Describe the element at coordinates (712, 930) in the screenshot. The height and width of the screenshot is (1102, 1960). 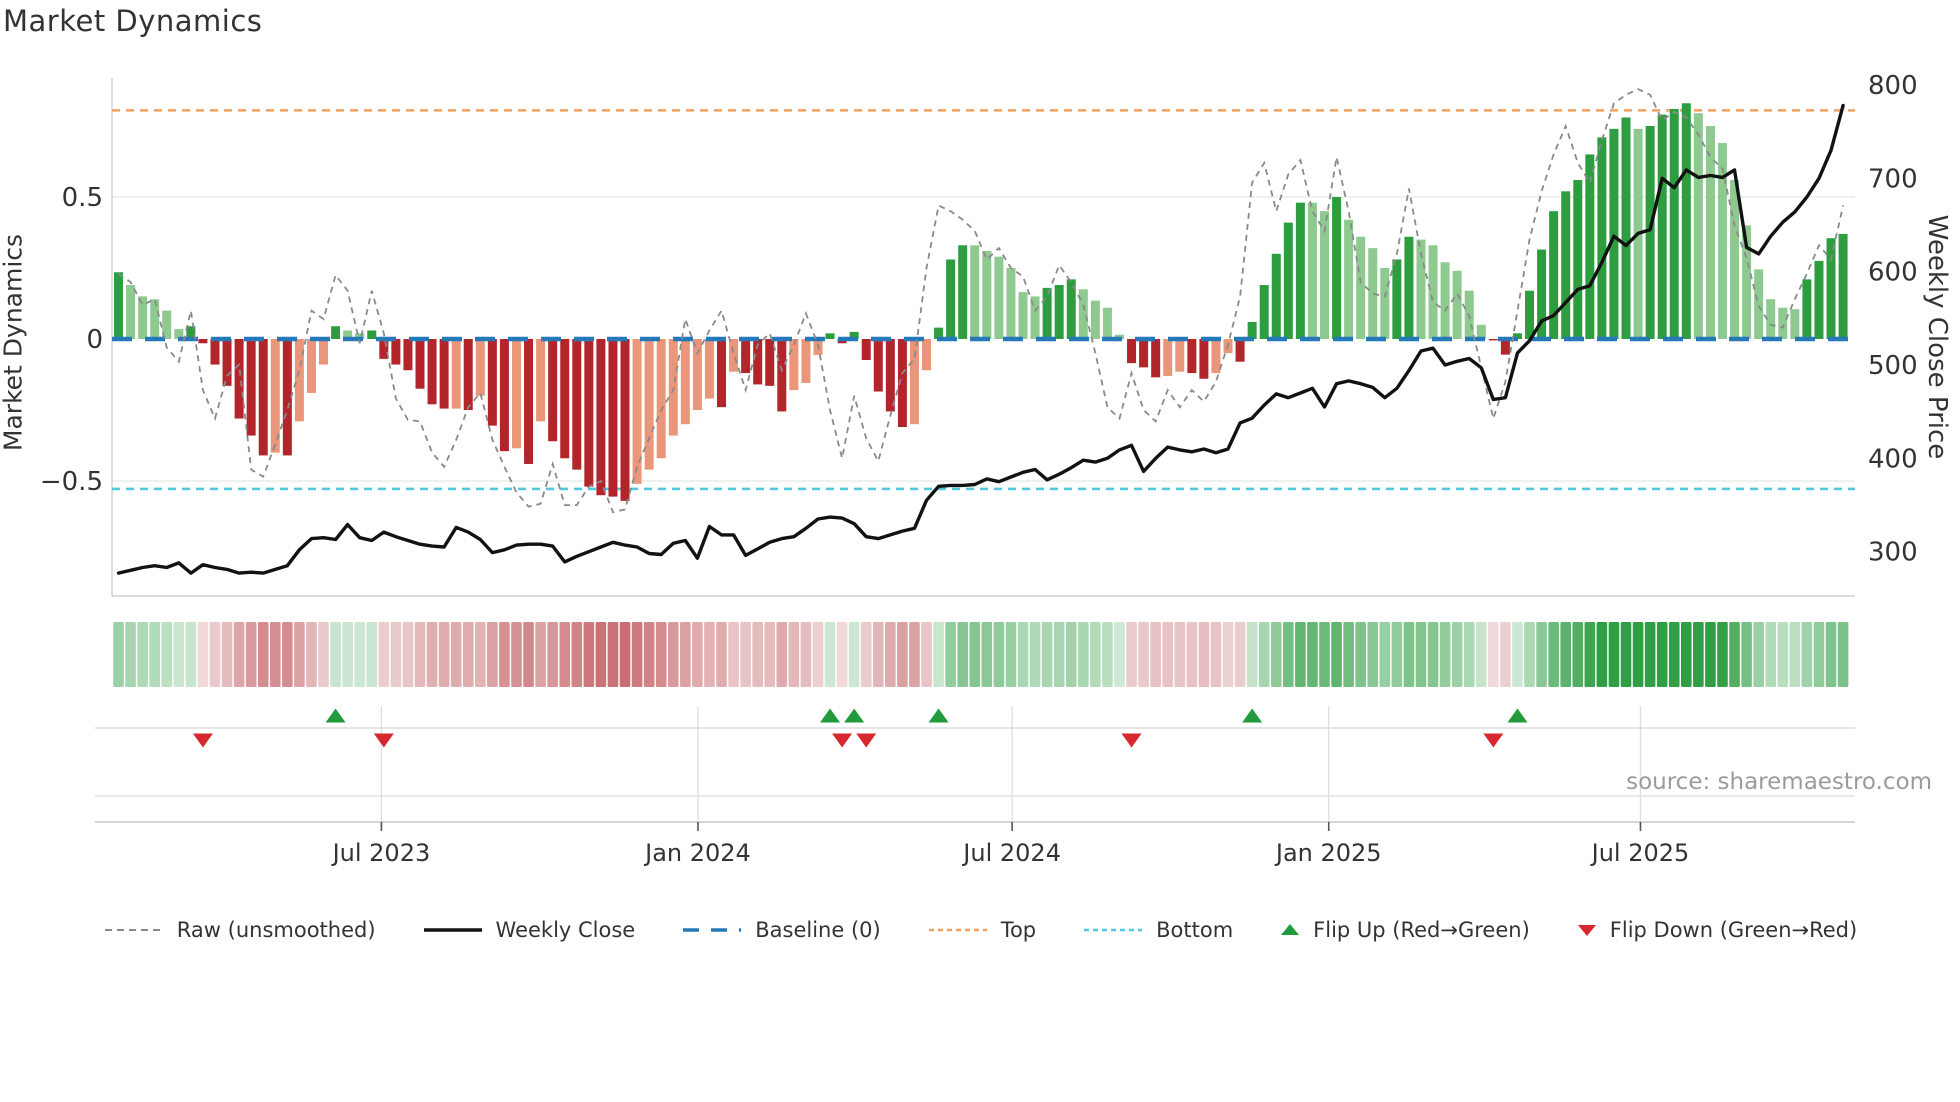
I see `dashed-line-icon` at that location.